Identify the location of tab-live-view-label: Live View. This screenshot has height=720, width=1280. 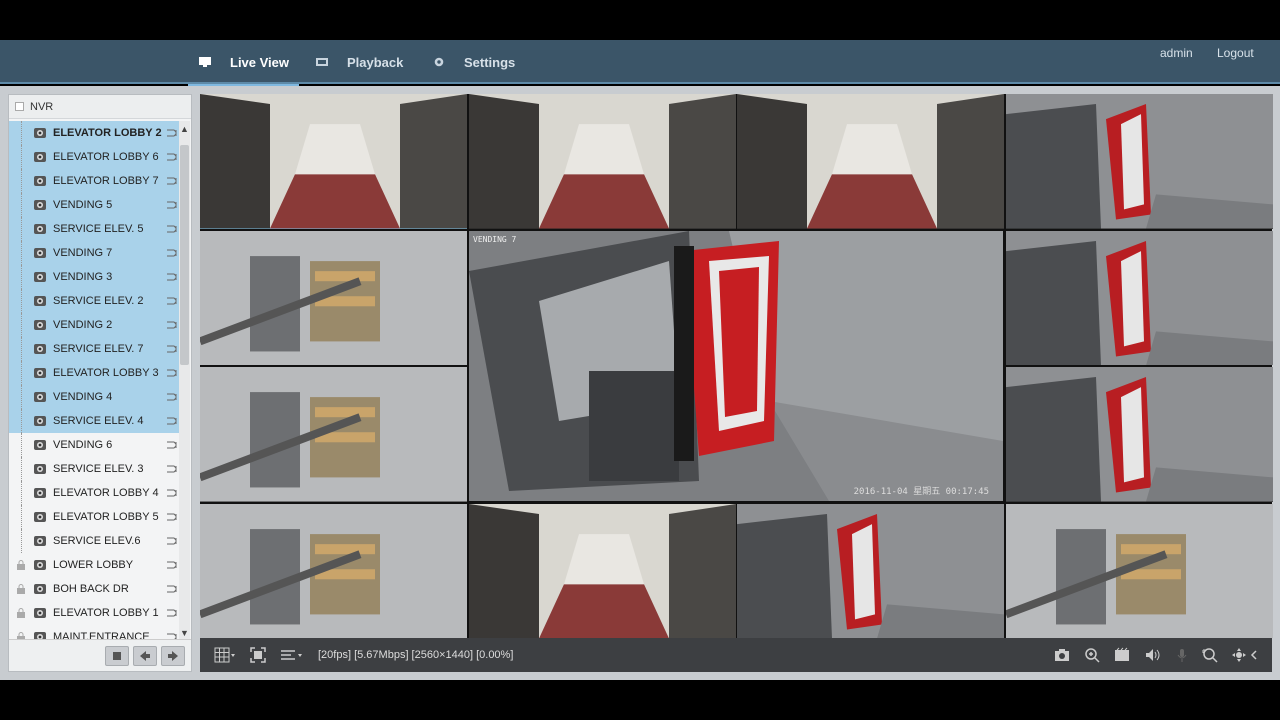
(260, 62).